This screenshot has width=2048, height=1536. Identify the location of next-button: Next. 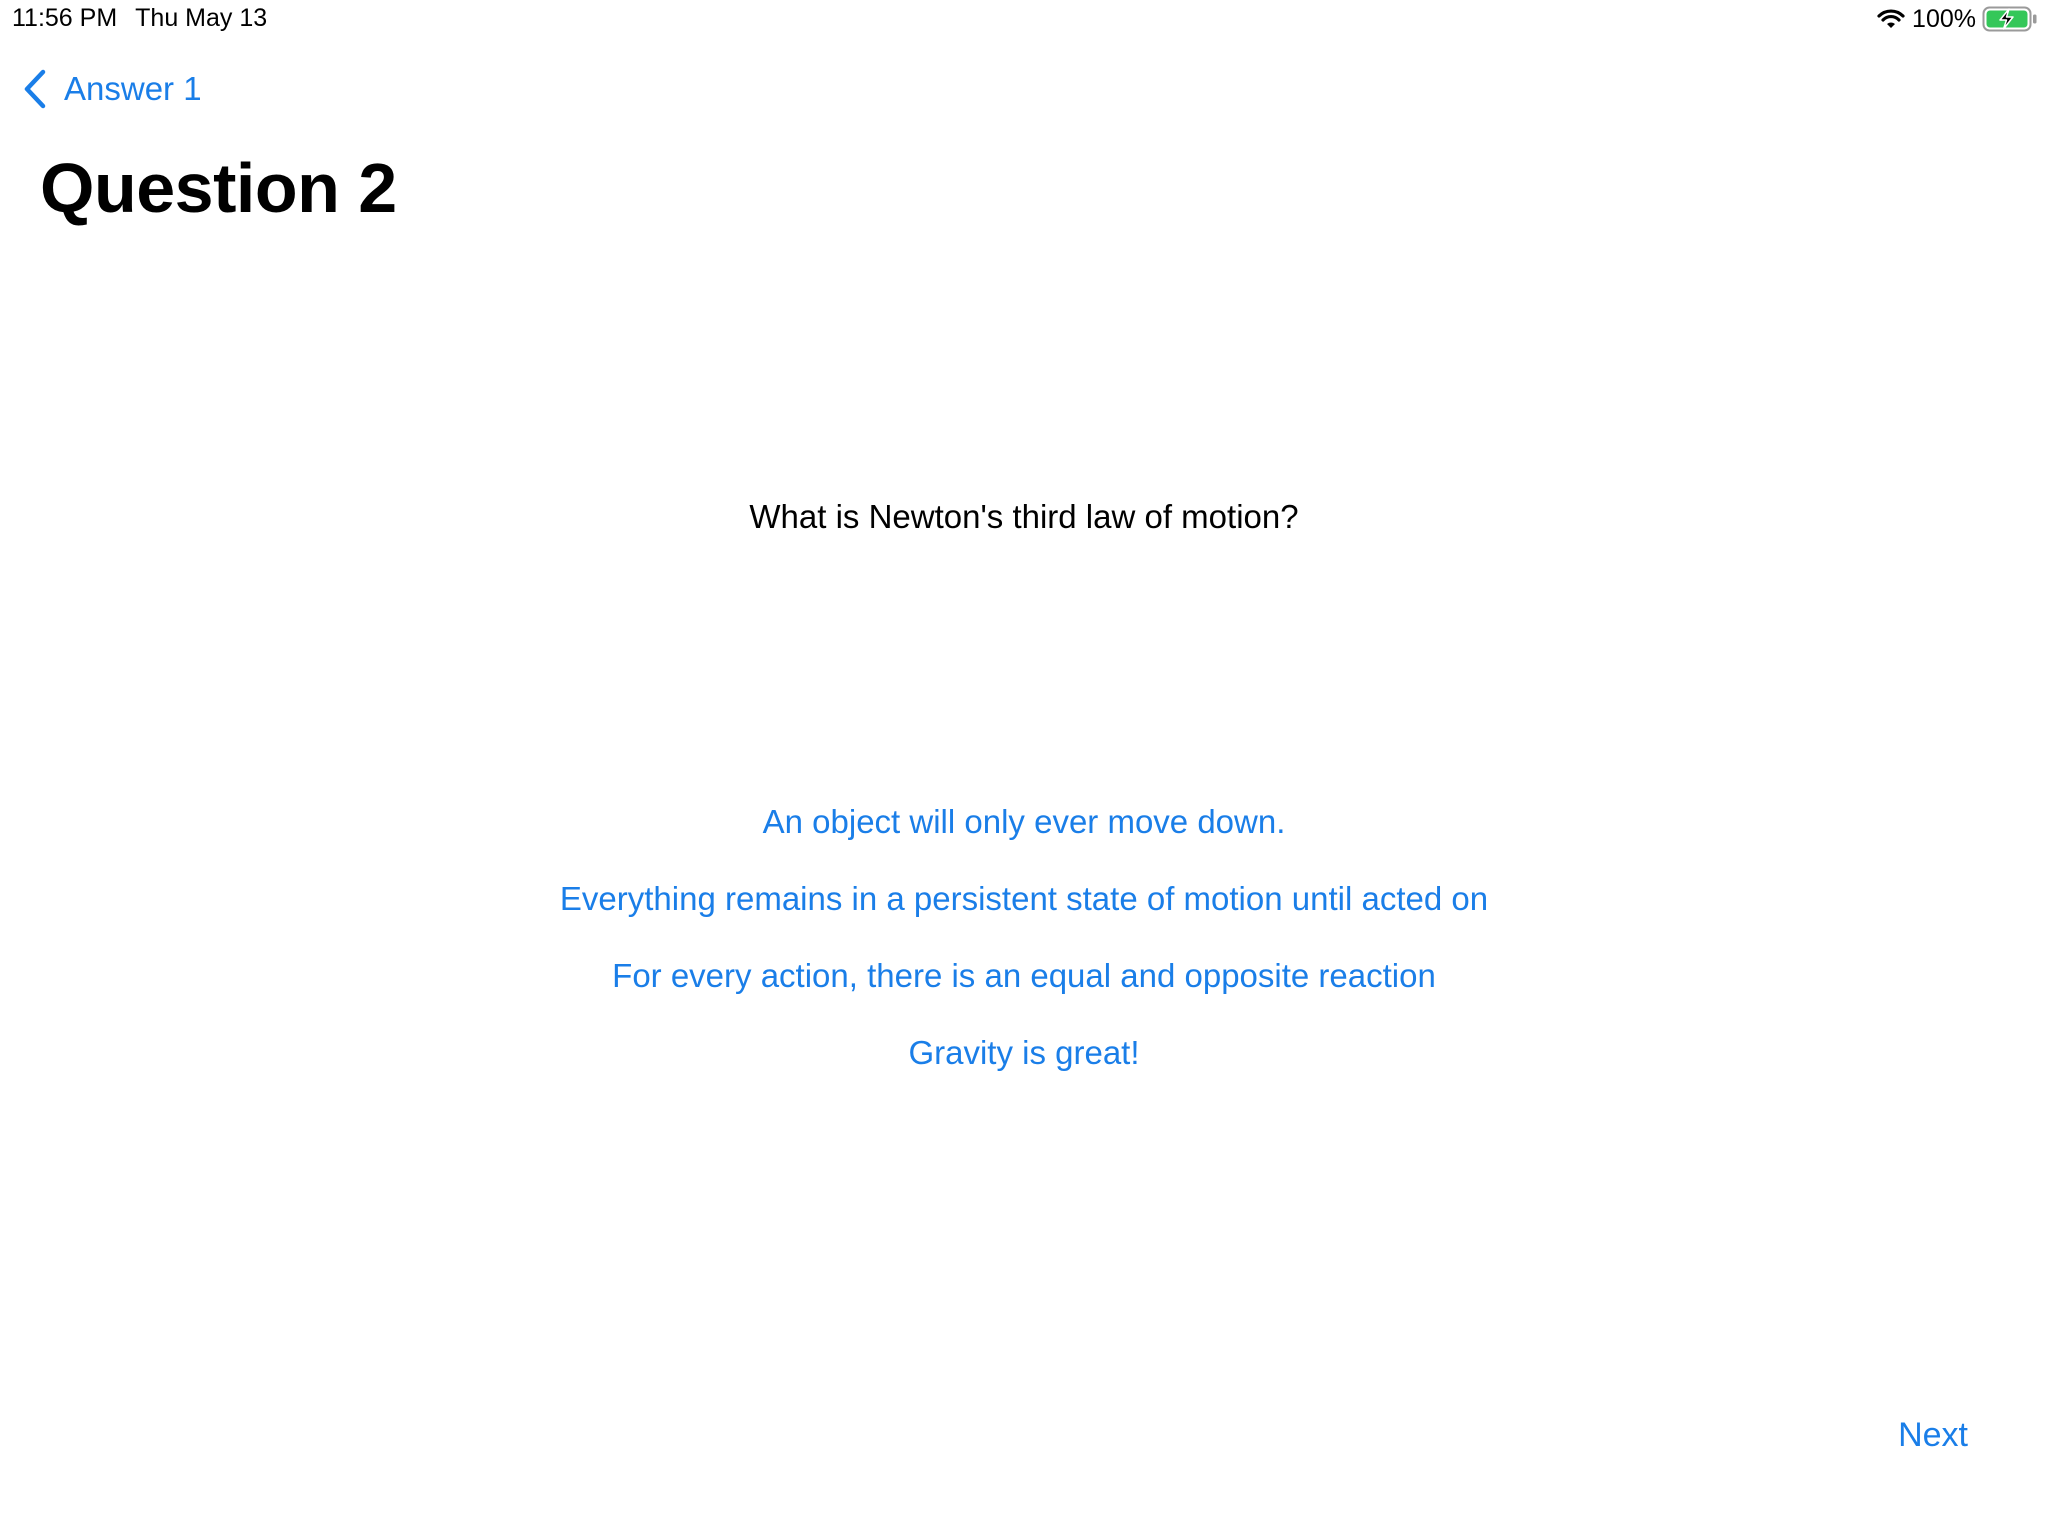
(1933, 1435).